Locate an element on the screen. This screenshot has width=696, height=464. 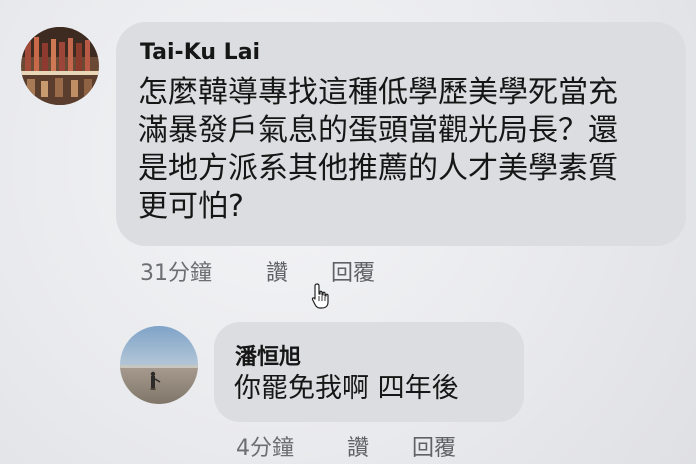
hand-pointer-icon is located at coordinates (321, 296).